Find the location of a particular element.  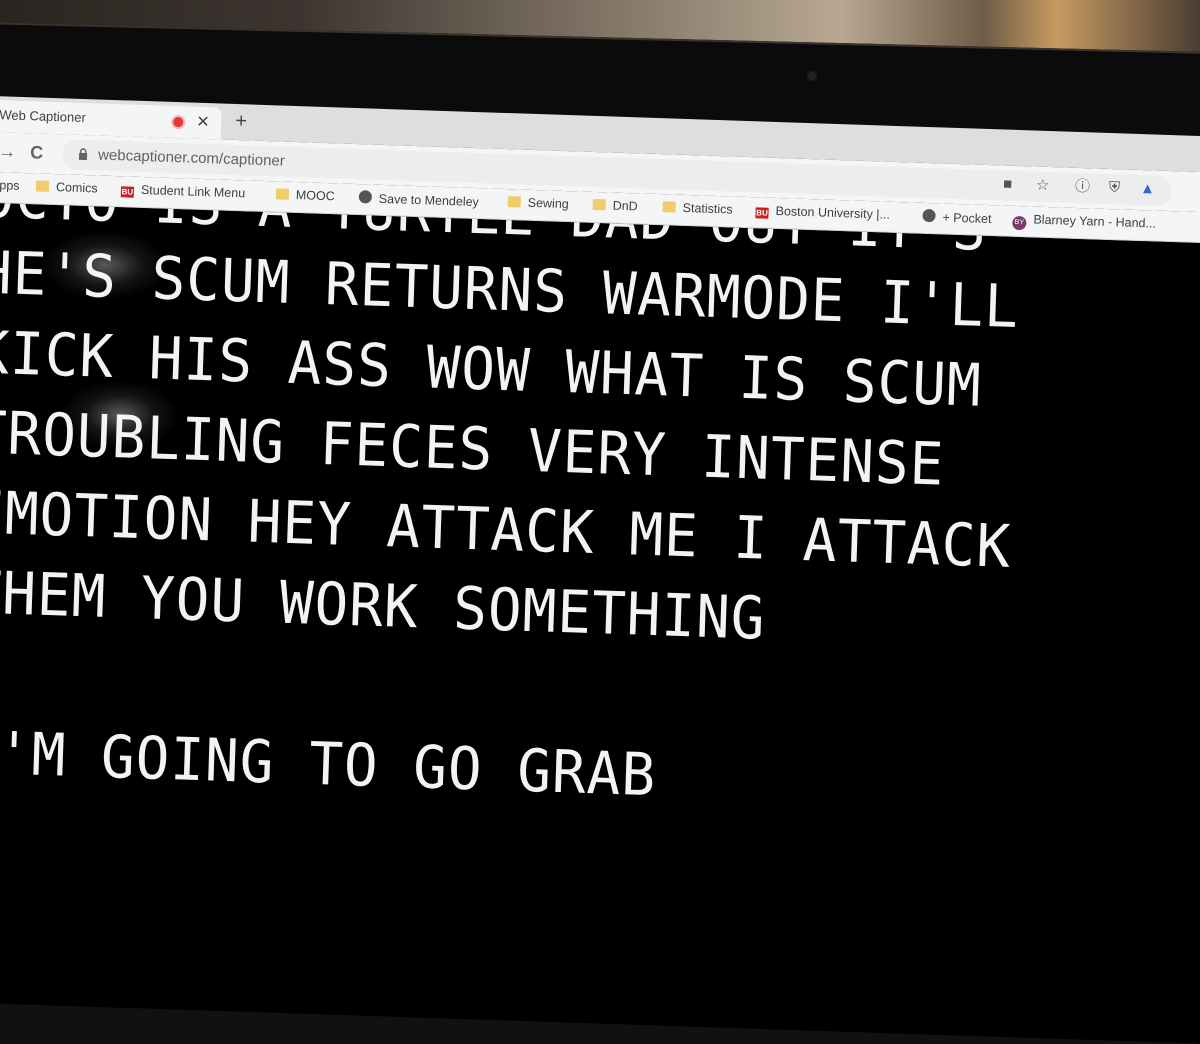

bookmark-label: + Pocket is located at coordinates (967, 218).